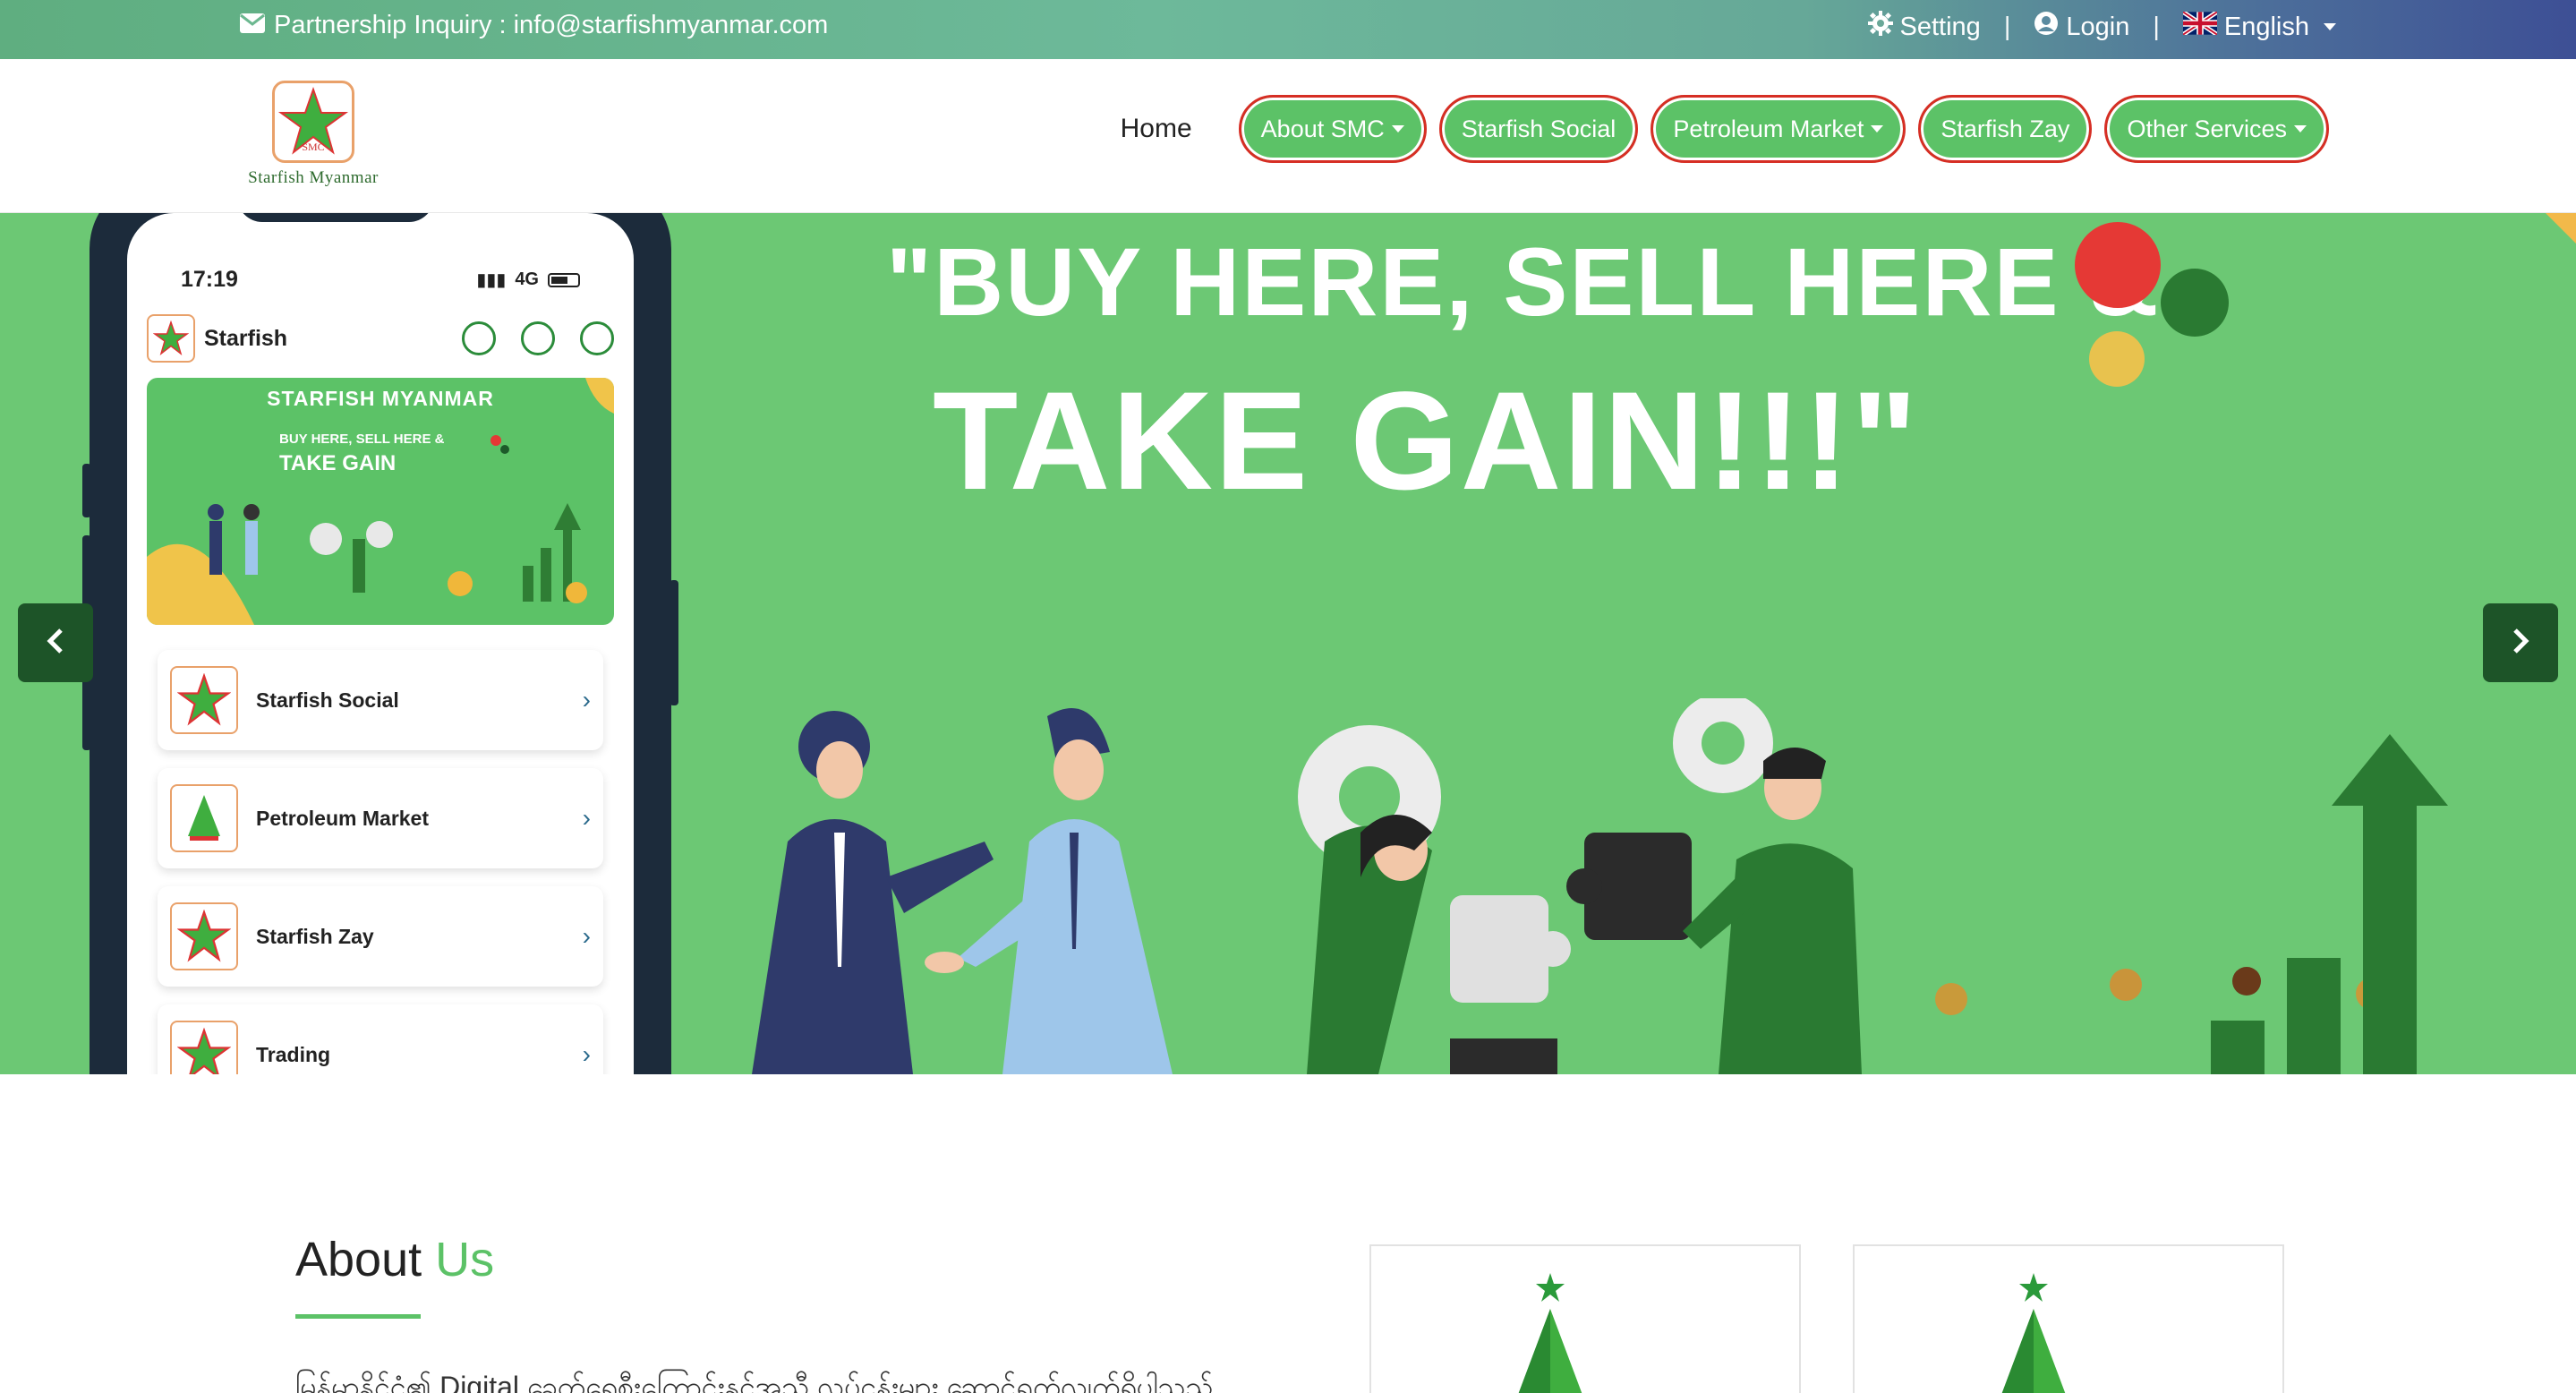 The image size is (2576, 1393). Describe the element at coordinates (380, 1039) in the screenshot. I see `list-item-trading: Trading ›` at that location.